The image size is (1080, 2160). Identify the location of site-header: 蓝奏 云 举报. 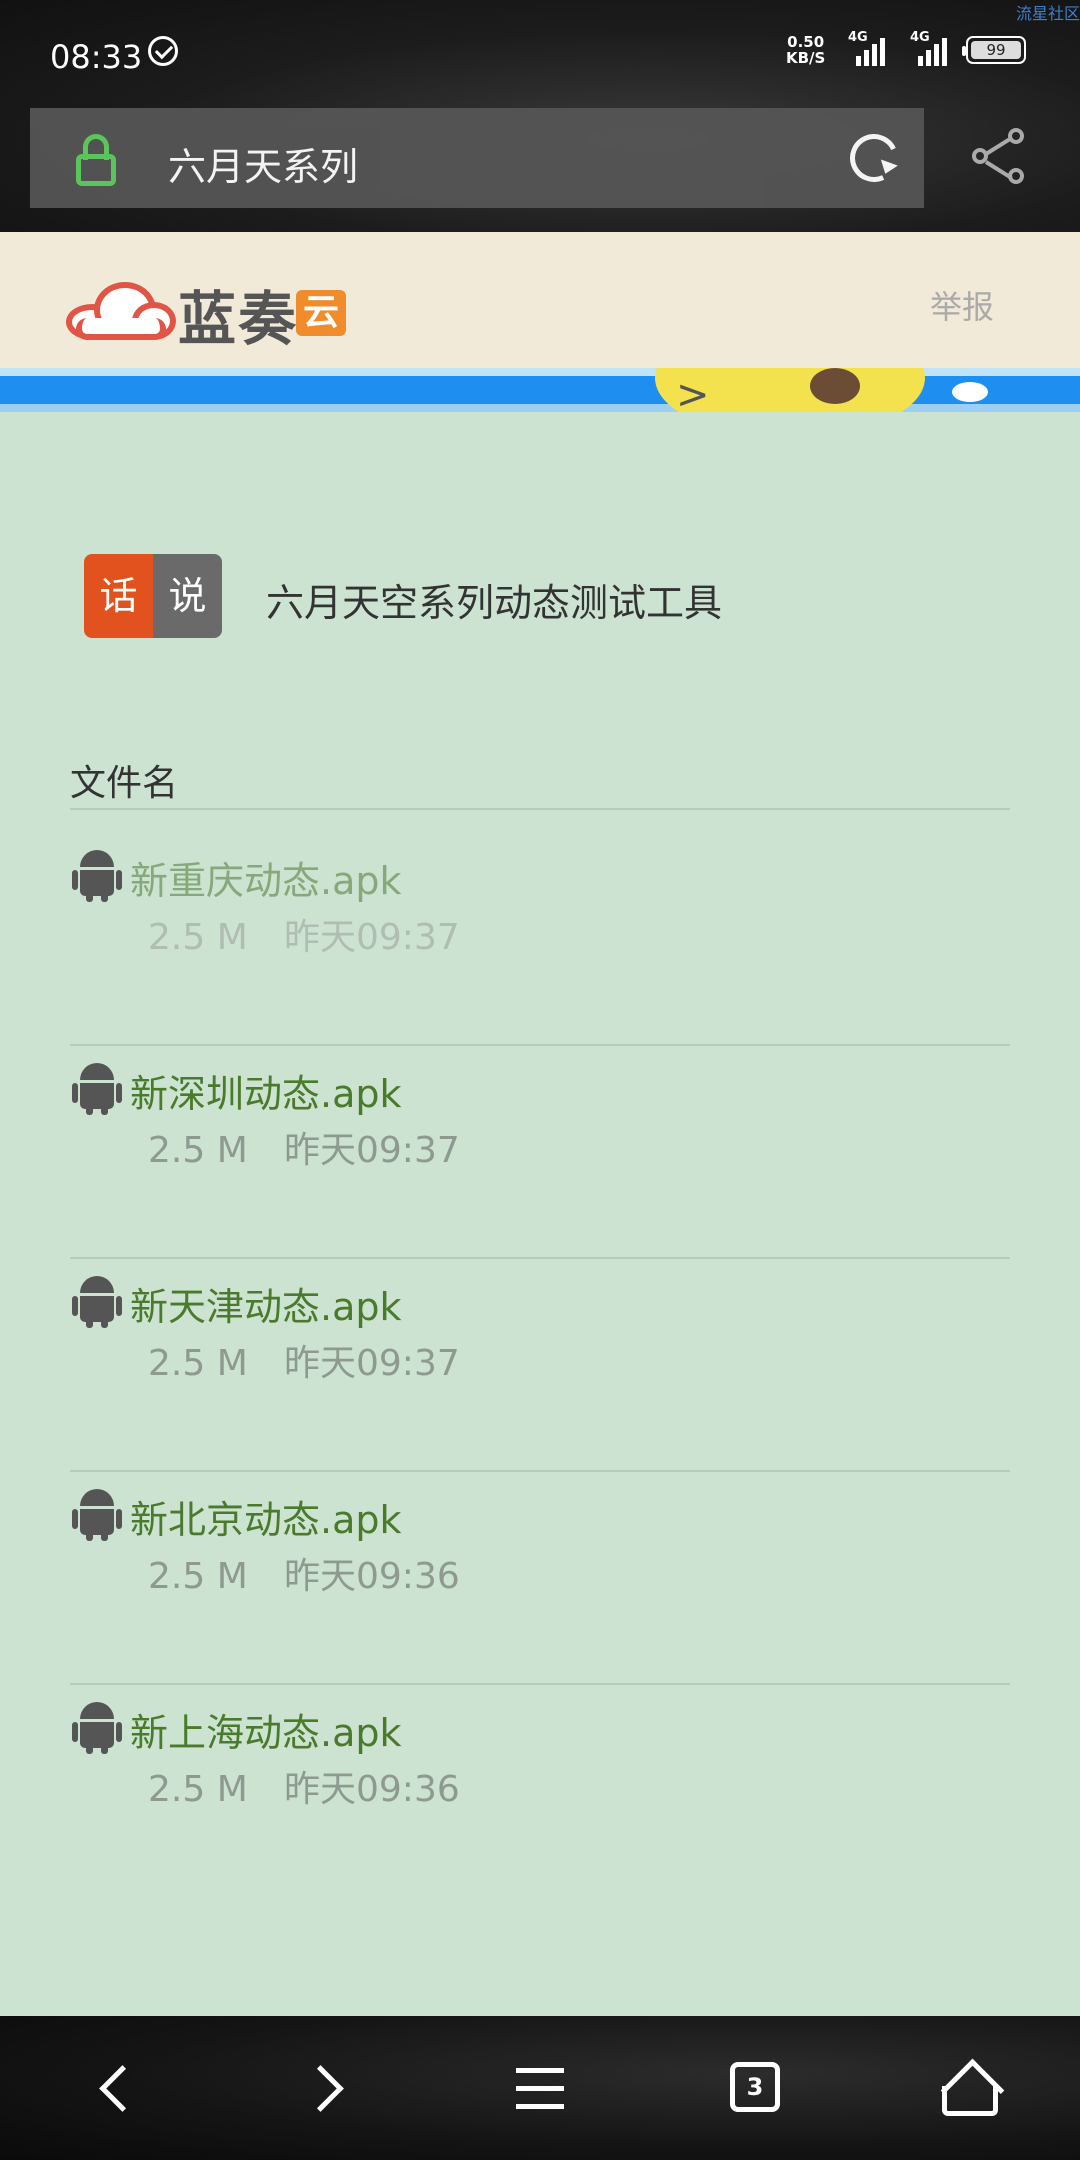
(540, 300).